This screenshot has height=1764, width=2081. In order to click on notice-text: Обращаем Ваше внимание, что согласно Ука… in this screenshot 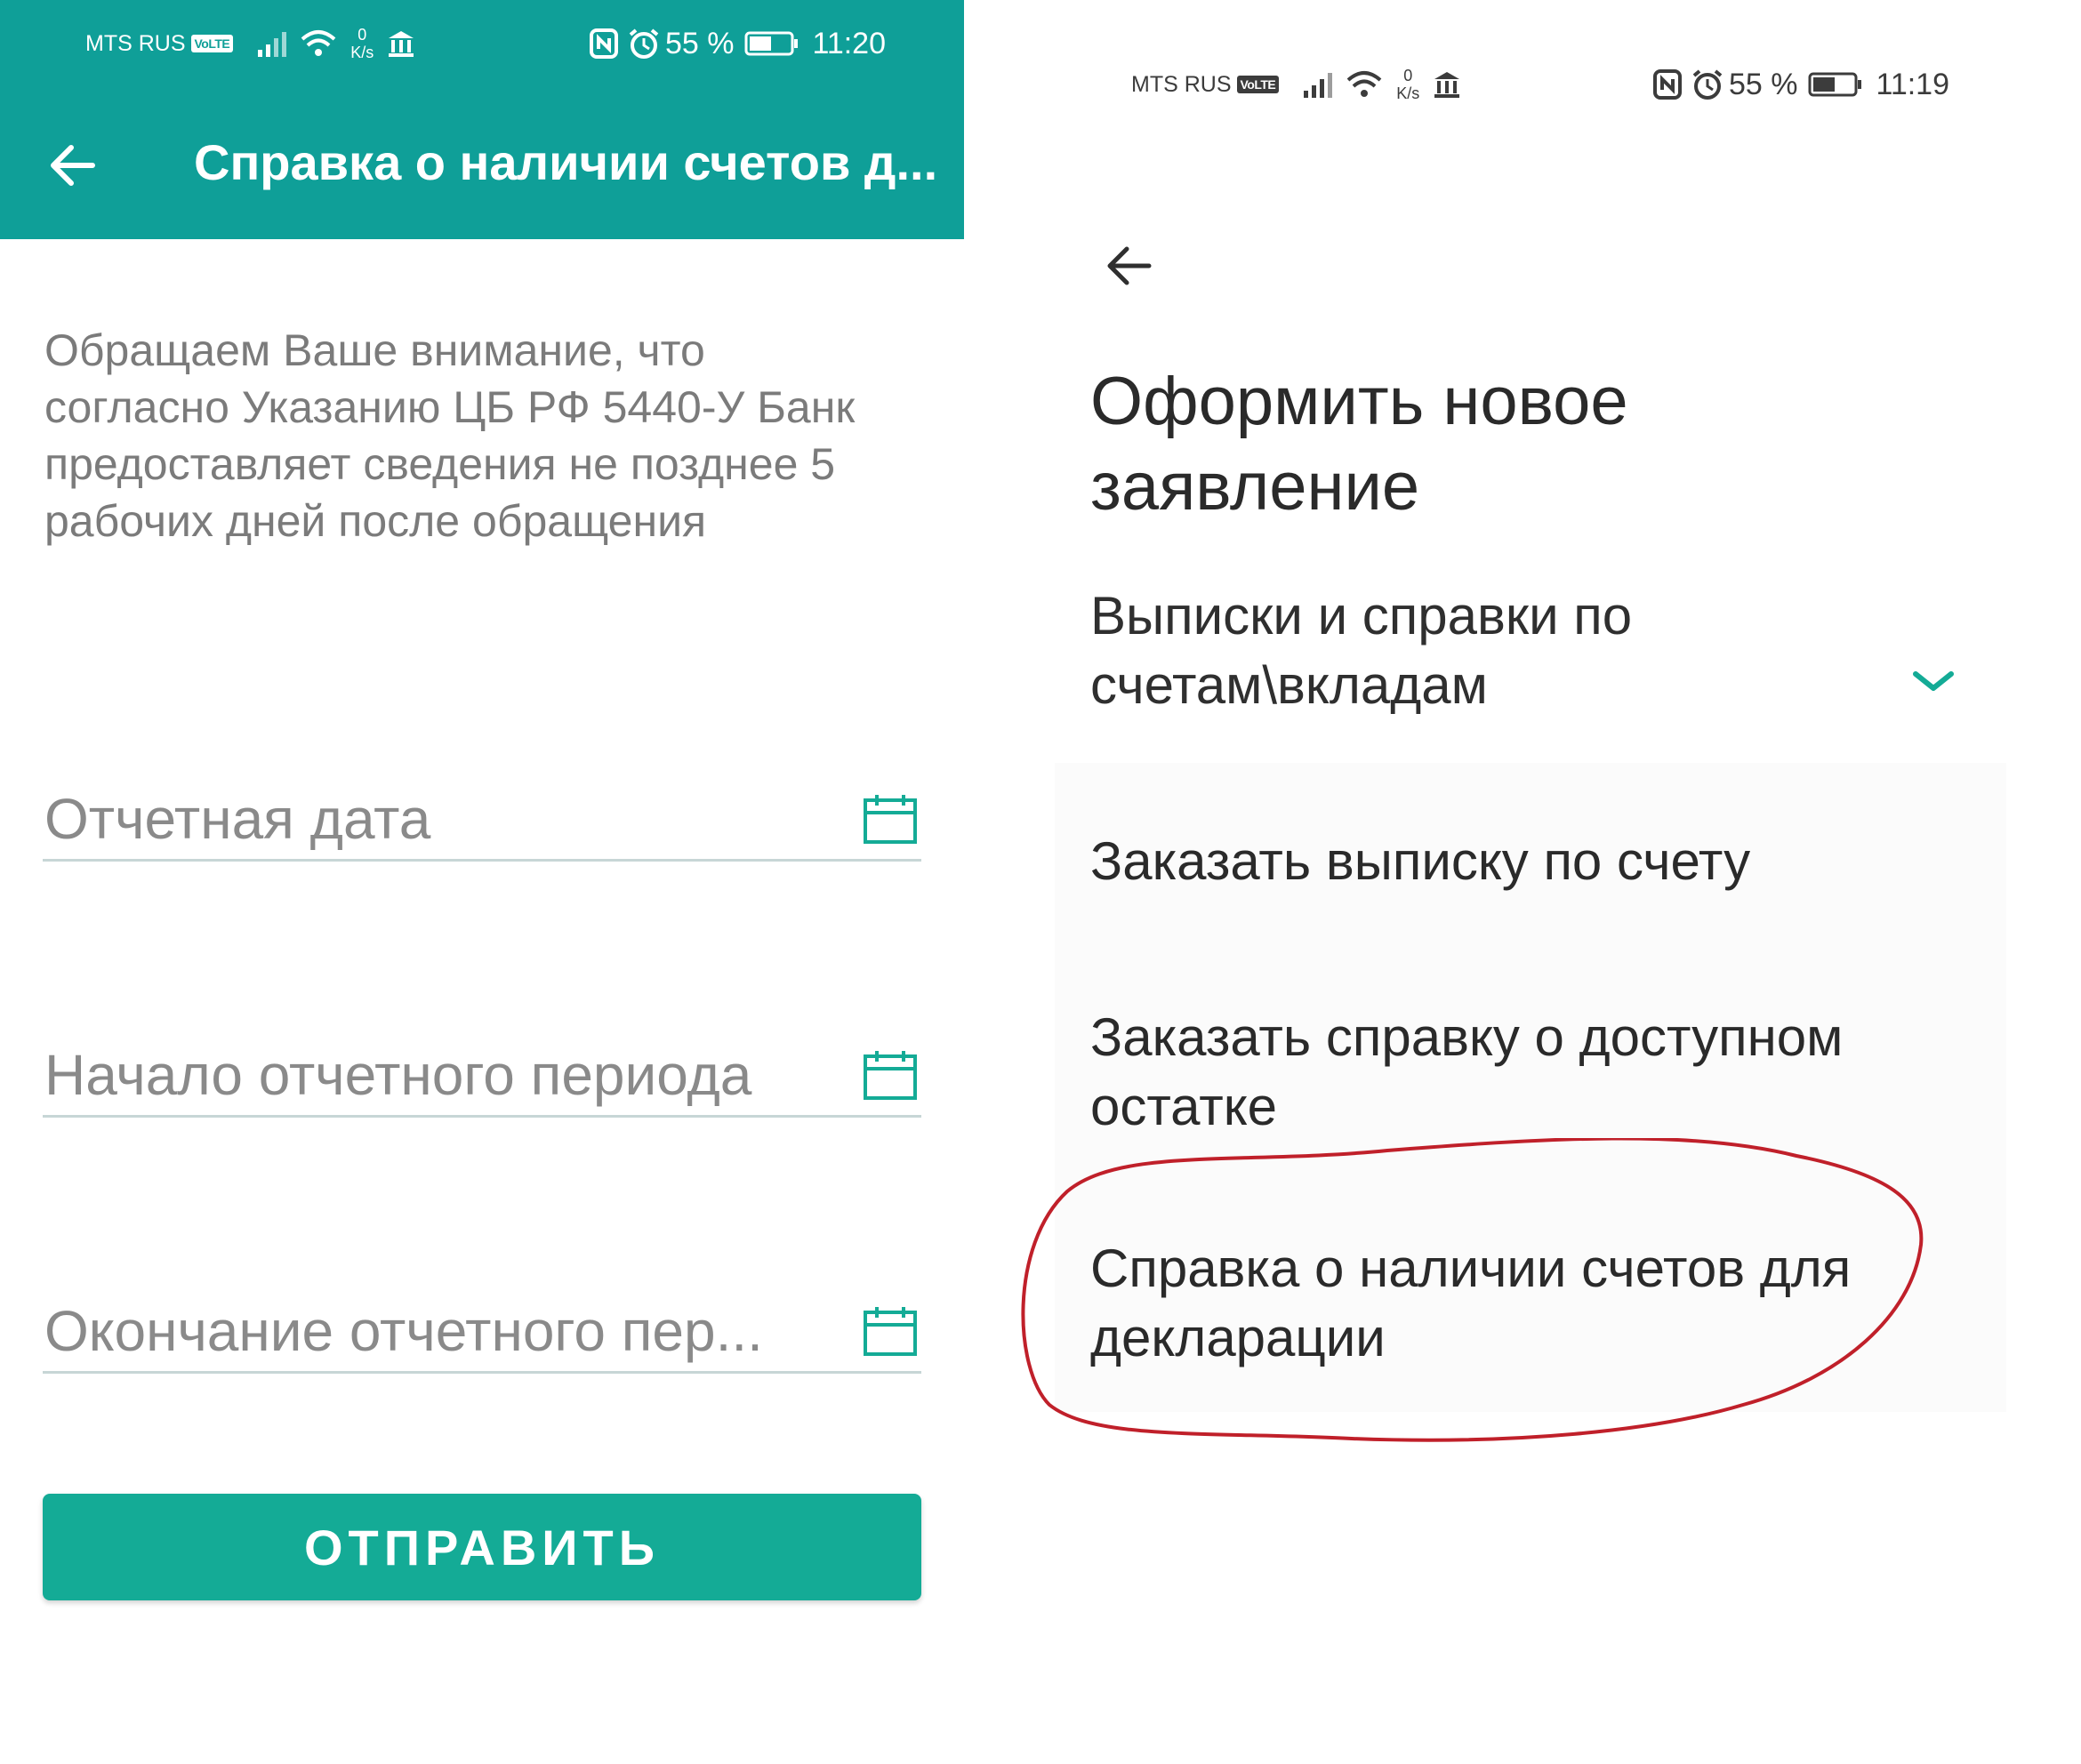, I will do `click(450, 436)`.